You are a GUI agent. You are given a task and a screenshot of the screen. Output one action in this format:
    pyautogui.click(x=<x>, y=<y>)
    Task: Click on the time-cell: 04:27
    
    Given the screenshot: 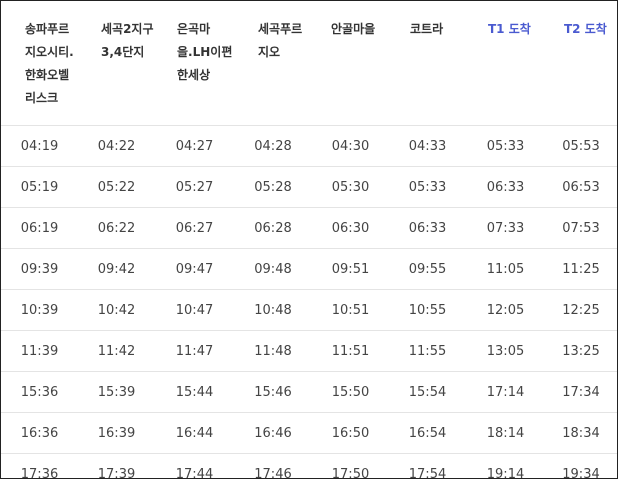 What is the action you would take?
    pyautogui.click(x=194, y=146)
    